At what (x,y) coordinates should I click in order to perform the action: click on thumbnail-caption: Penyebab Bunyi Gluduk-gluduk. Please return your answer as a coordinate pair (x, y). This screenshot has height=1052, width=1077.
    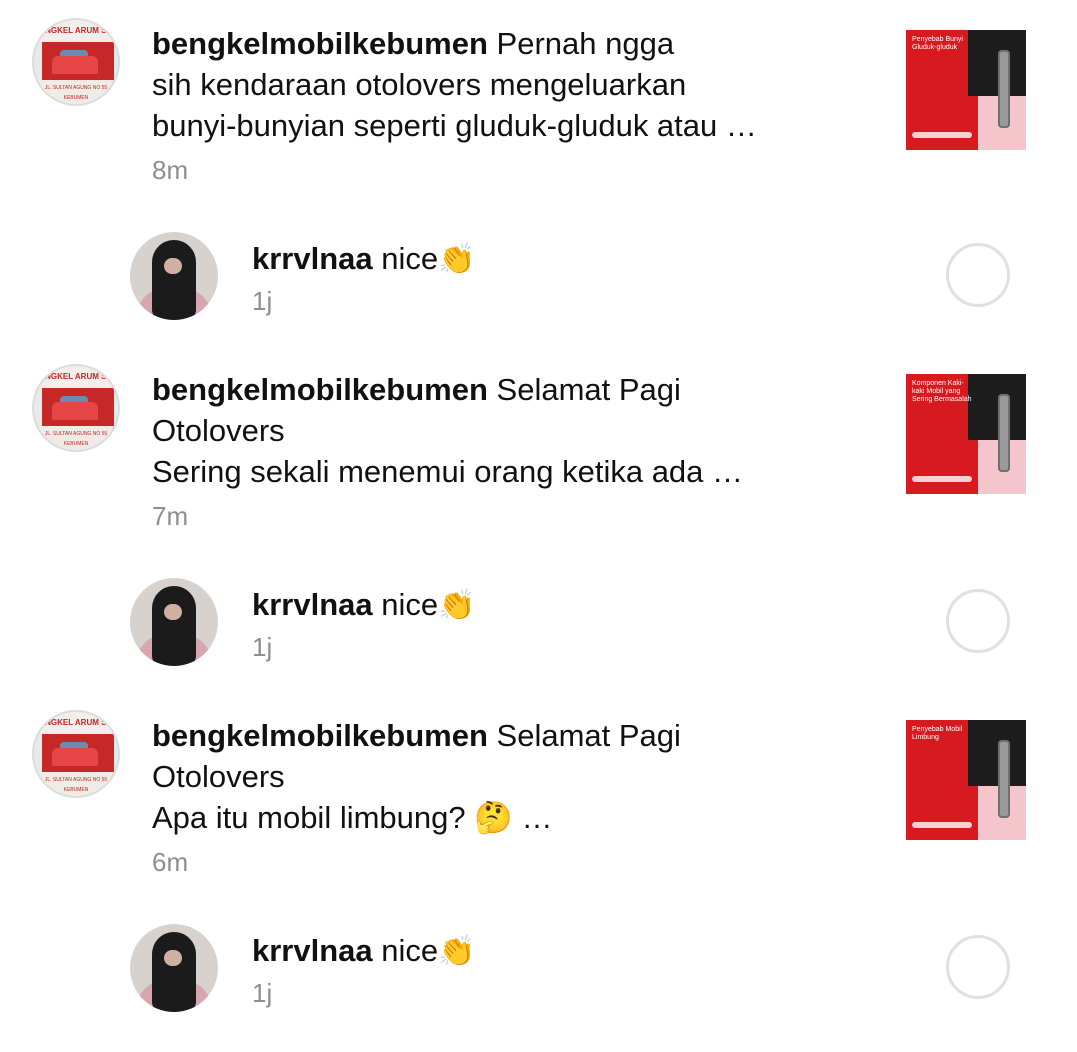
    Looking at the image, I should click on (937, 43).